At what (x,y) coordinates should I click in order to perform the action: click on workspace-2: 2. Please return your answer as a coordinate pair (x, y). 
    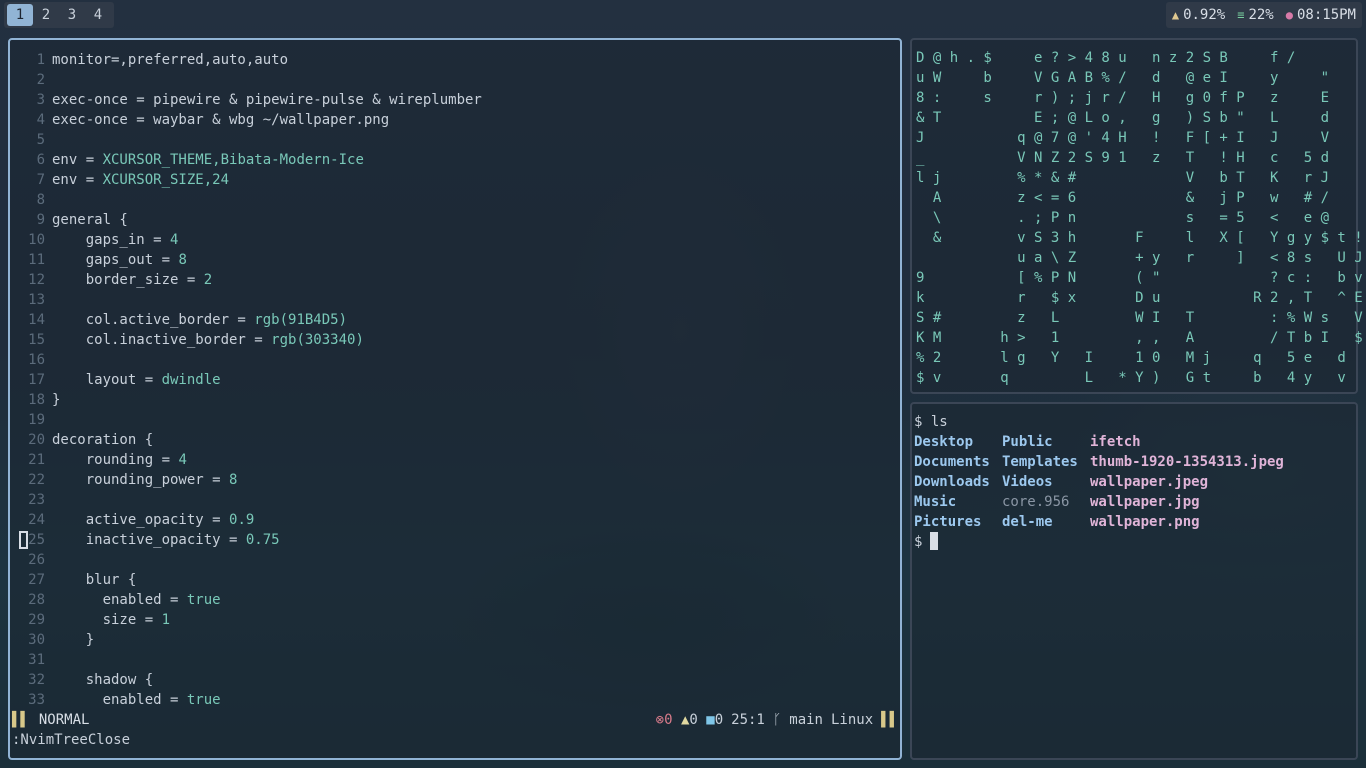
    Looking at the image, I should click on (46, 15).